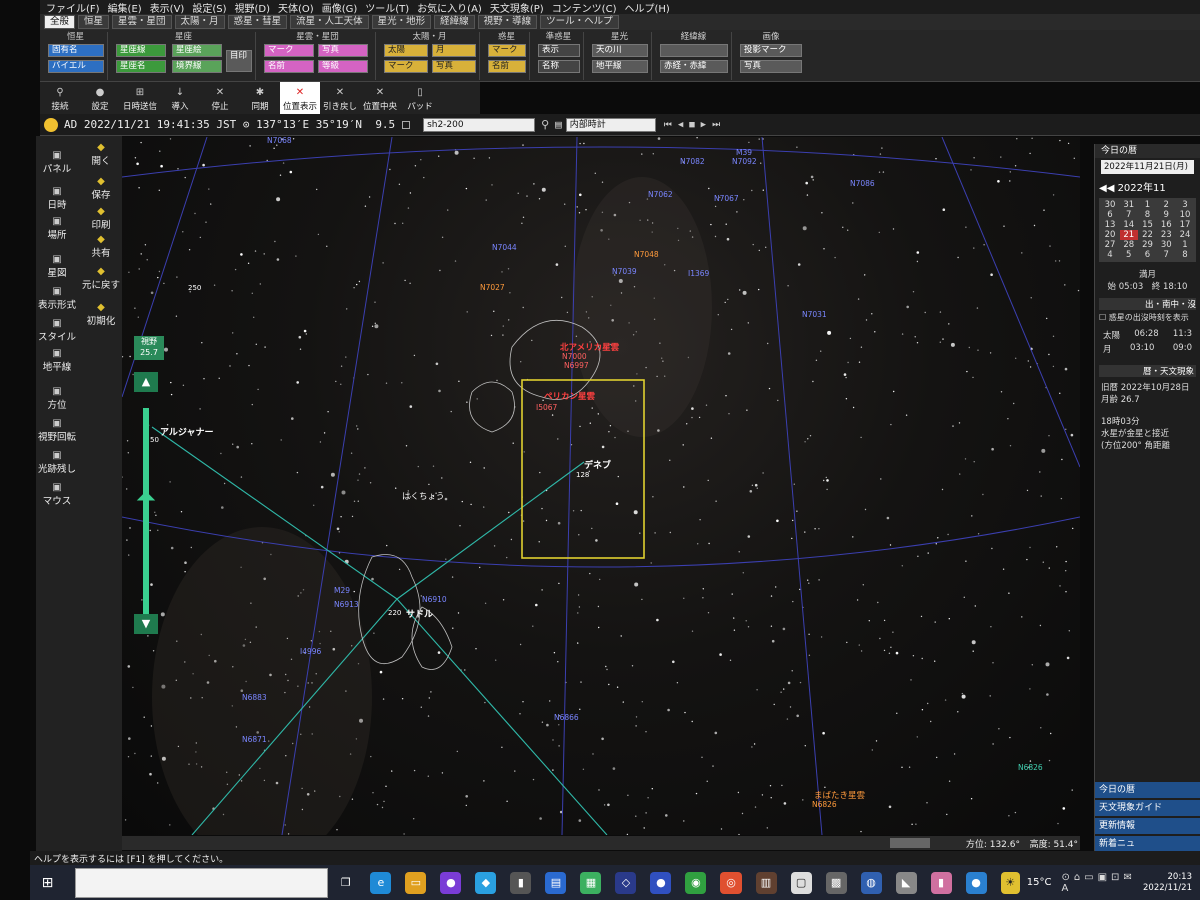 Image resolution: width=1200 pixels, height=900 pixels. Describe the element at coordinates (1108, 188) in the screenshot. I see `cal-prev-icon: ◀◀` at that location.